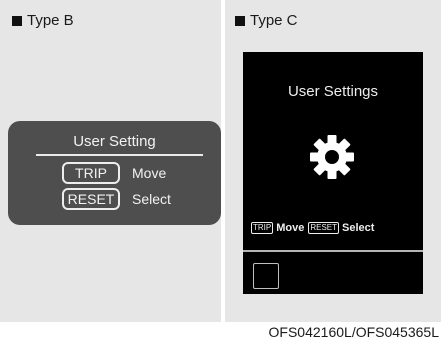 This screenshot has height=342, width=441. I want to click on type-b-cluster-display: User Setting TRIP Move RESET Select, so click(114, 173).